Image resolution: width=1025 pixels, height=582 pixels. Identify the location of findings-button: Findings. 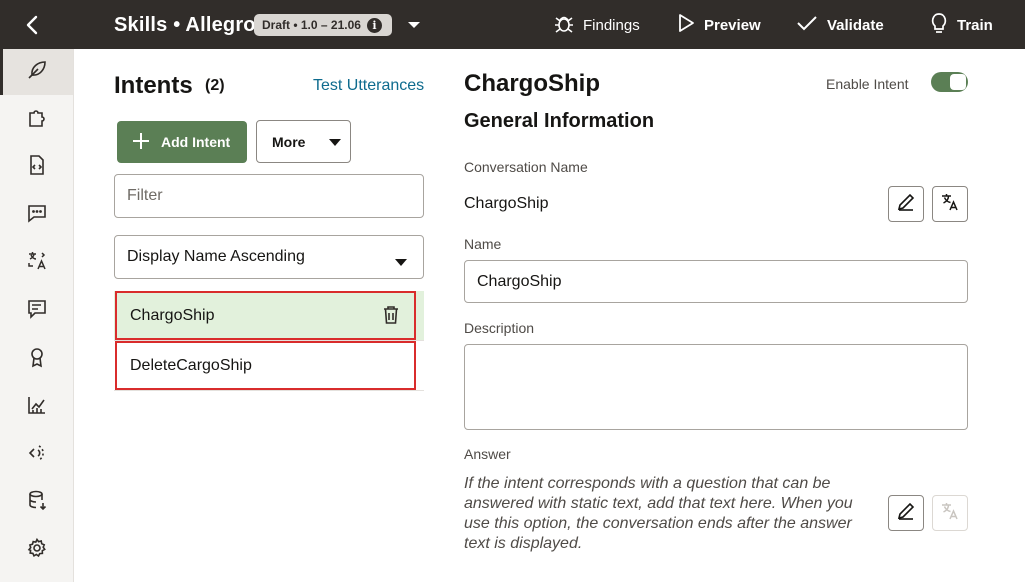
(596, 25).